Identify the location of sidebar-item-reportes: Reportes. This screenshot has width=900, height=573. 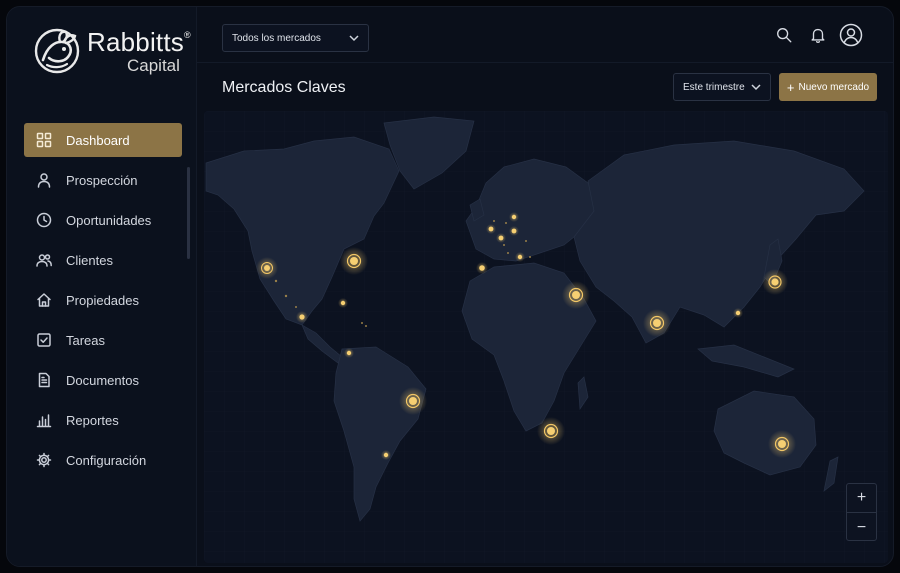
(103, 420).